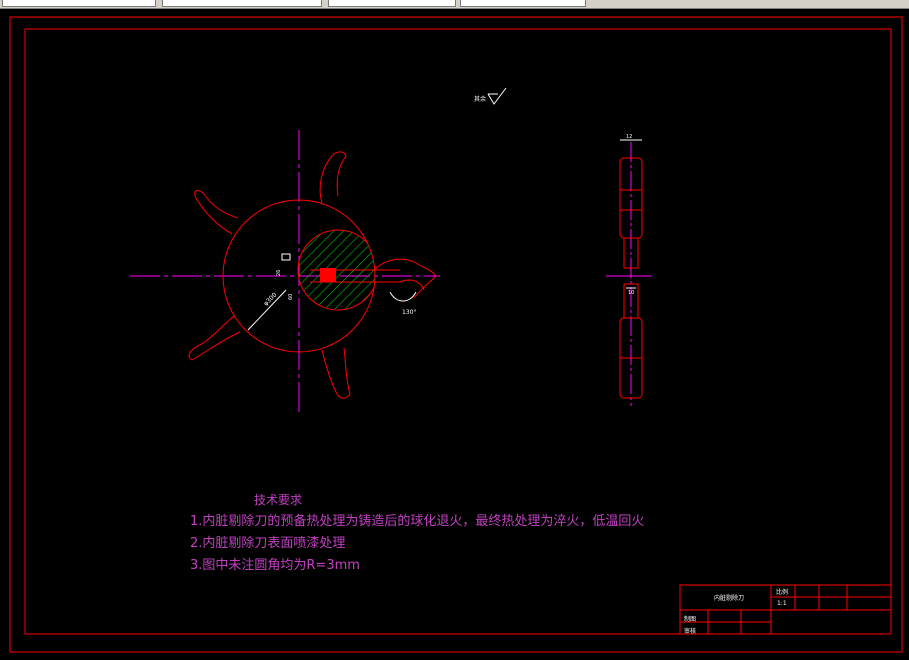 This screenshot has height=660, width=909. I want to click on side-thickness-dimension: 10, so click(631, 293).